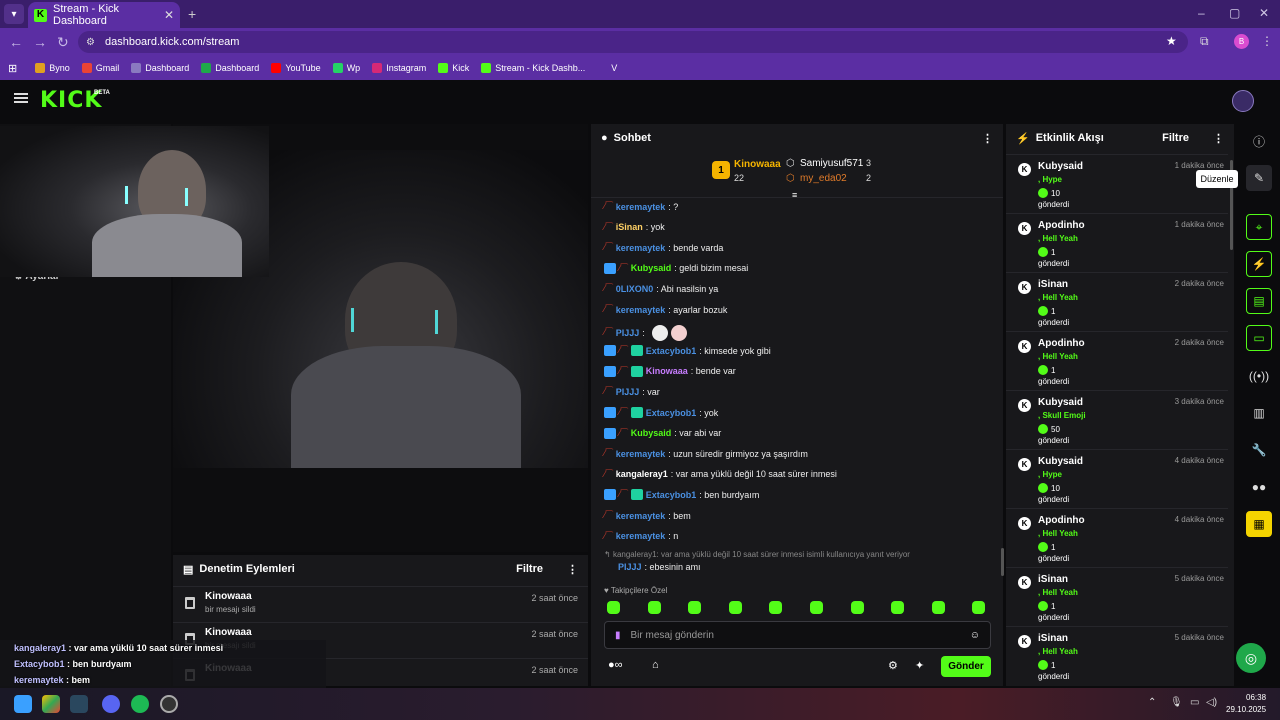  I want to click on moderation-filter-button: Filtre, so click(529, 569).